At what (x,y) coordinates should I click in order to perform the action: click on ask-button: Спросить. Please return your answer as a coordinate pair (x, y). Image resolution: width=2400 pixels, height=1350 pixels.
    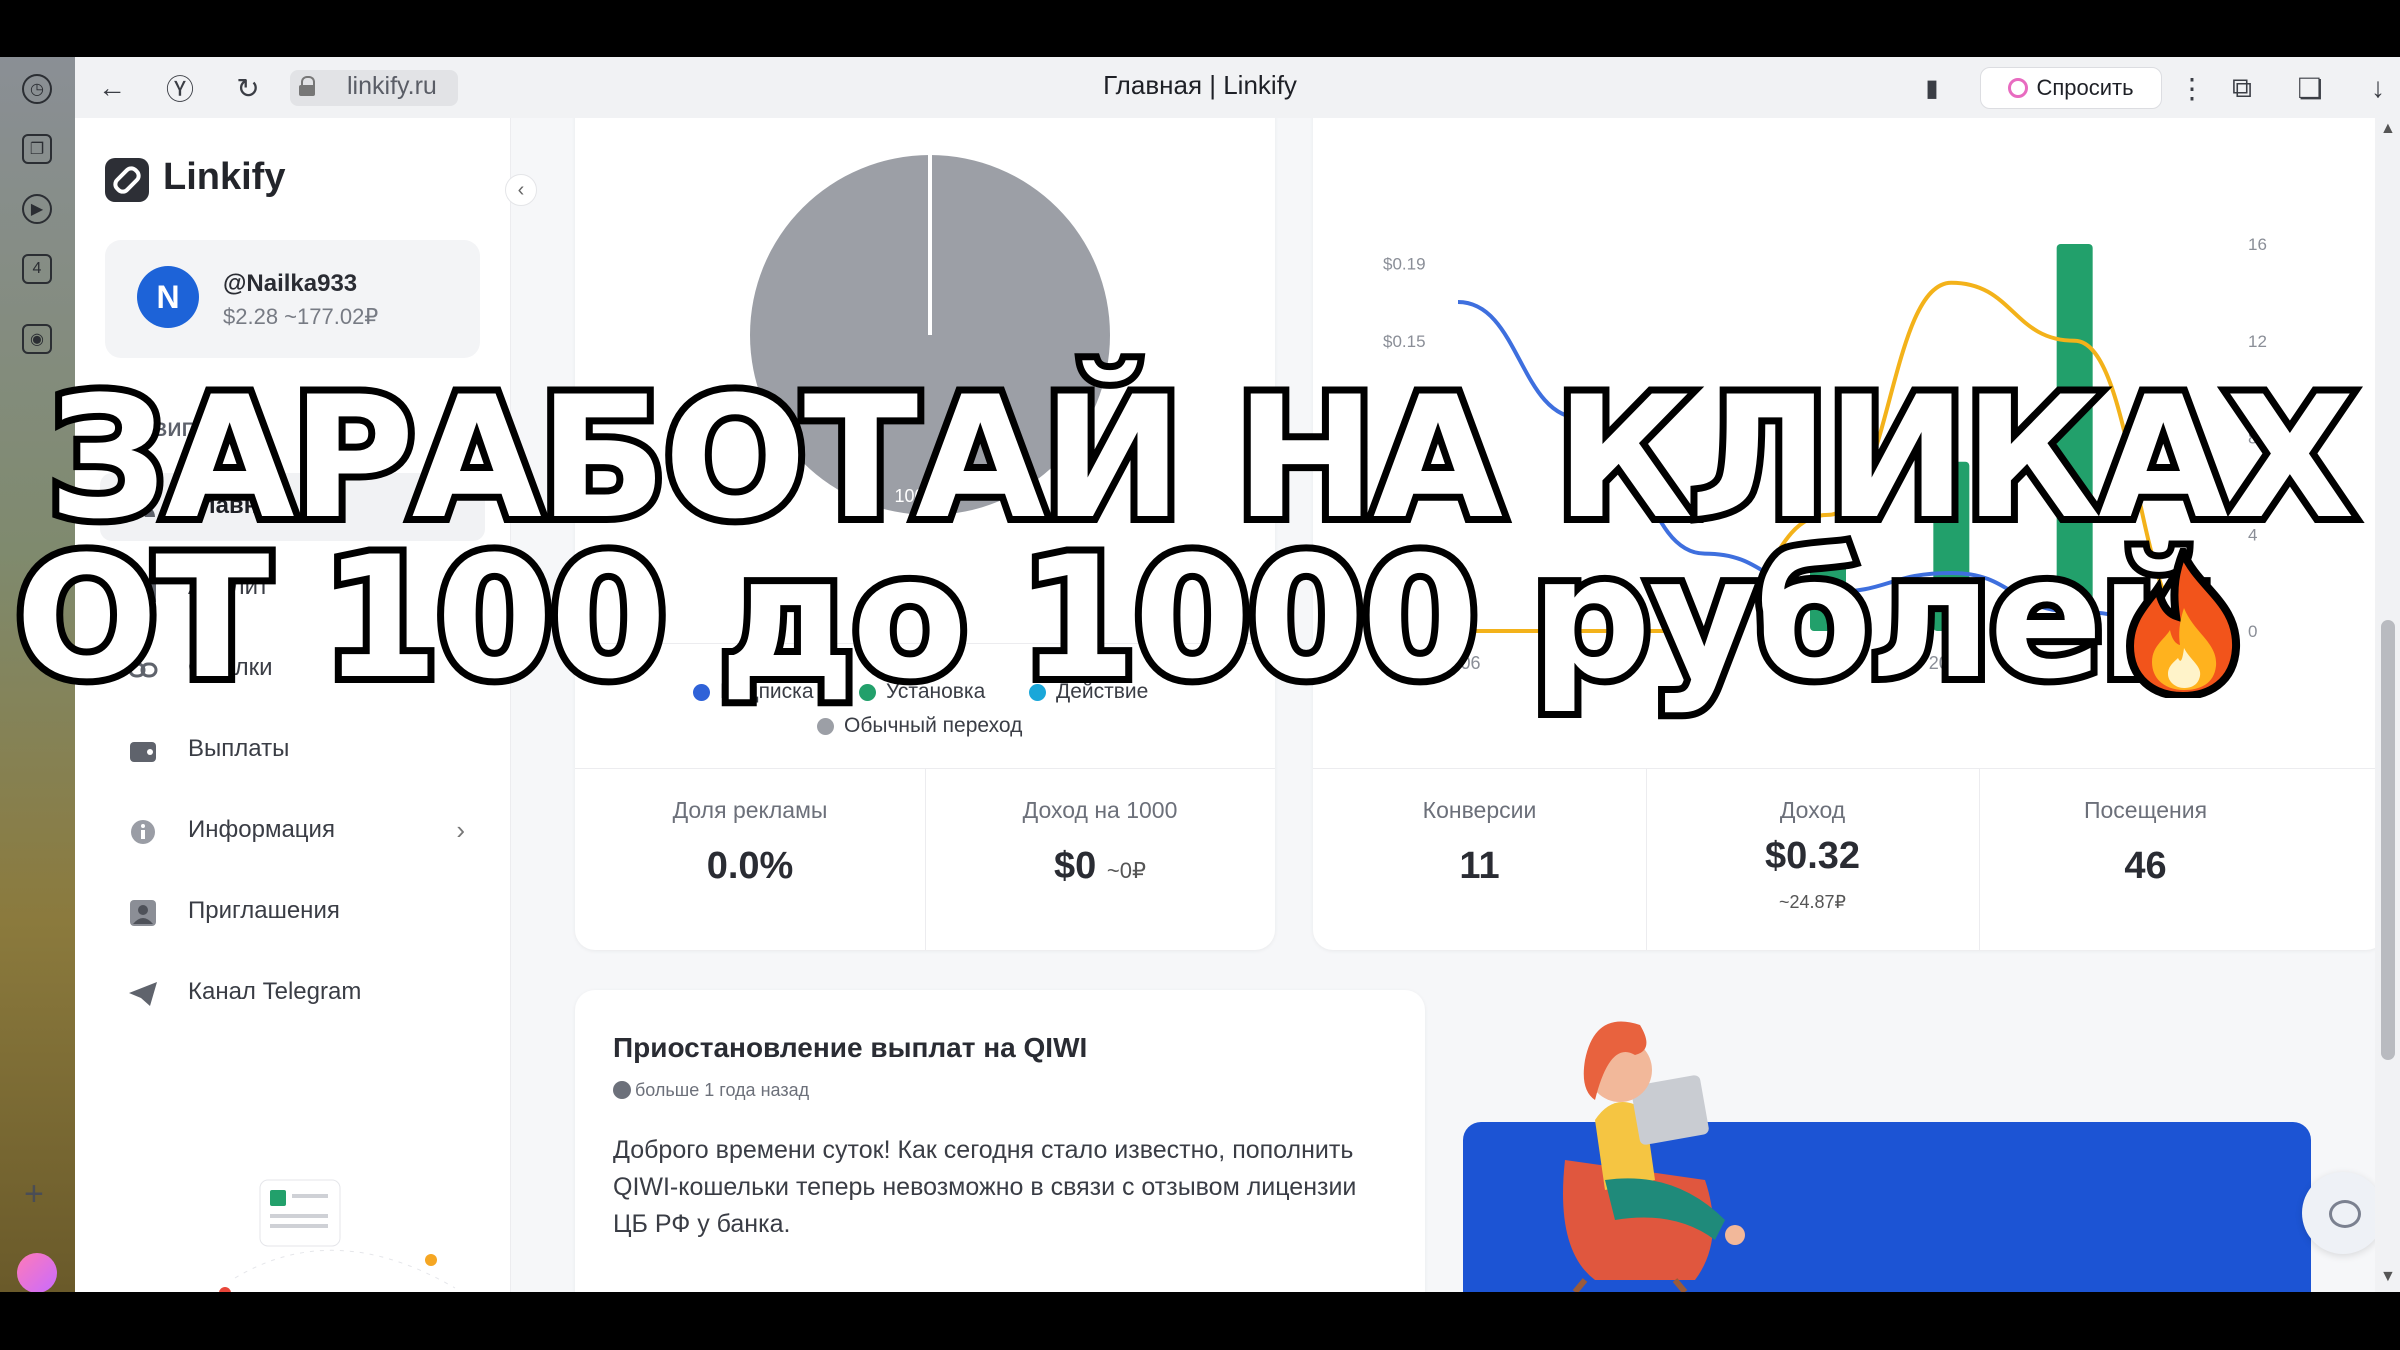
    Looking at the image, I should click on (2071, 88).